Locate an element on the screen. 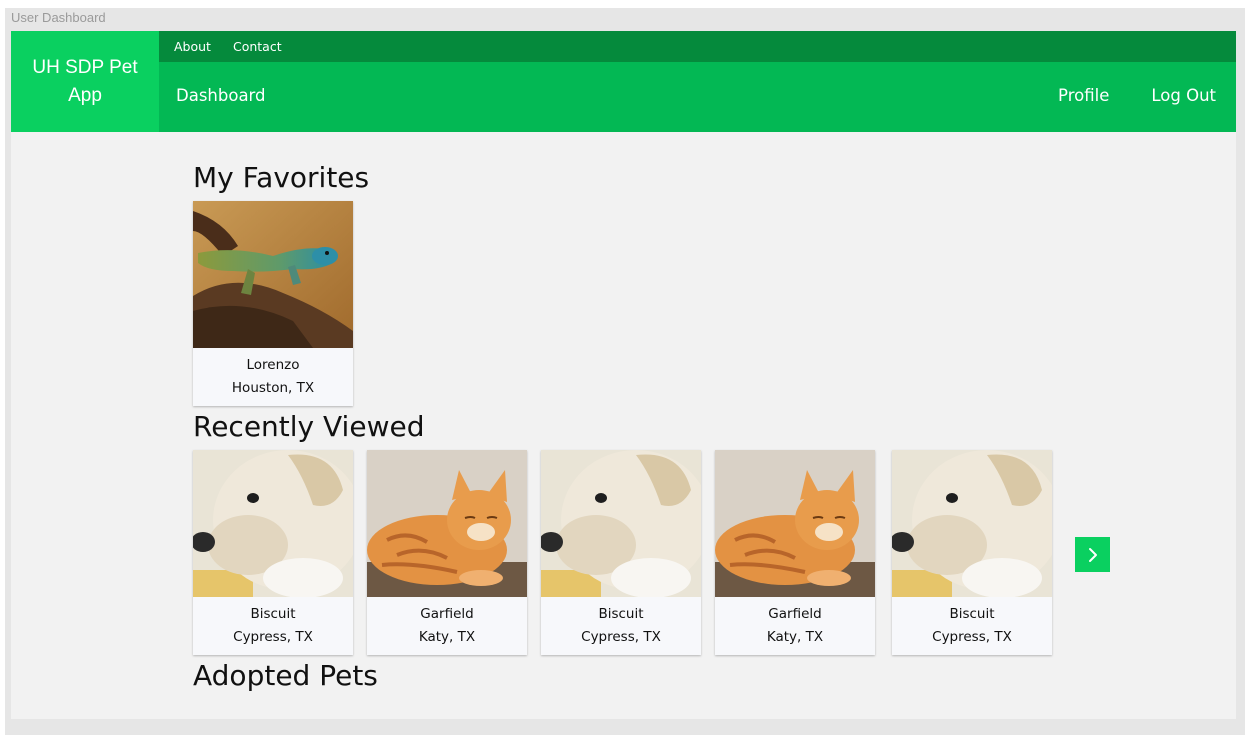 This screenshot has width=1251, height=738. adopted-heading: Adopted Pets is located at coordinates (285, 675).